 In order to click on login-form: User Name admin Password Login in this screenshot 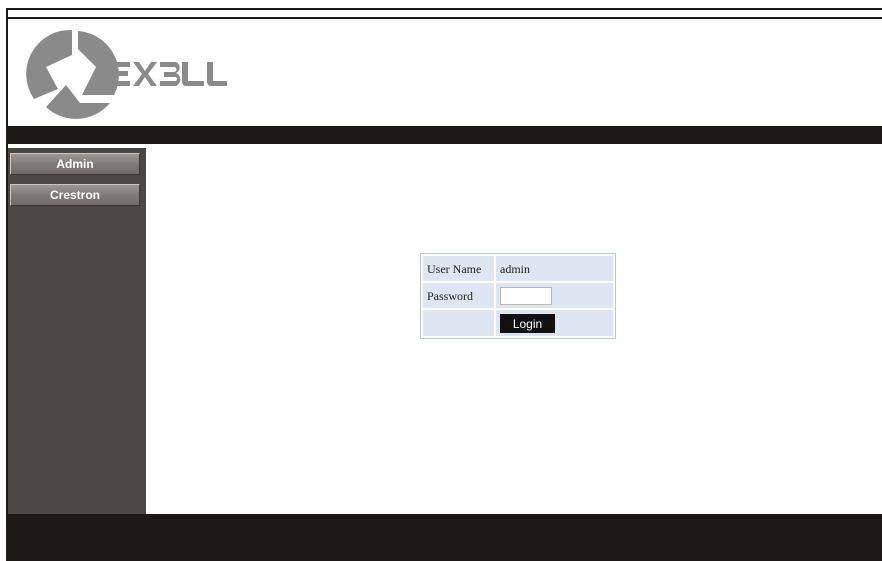, I will do `click(518, 296)`.